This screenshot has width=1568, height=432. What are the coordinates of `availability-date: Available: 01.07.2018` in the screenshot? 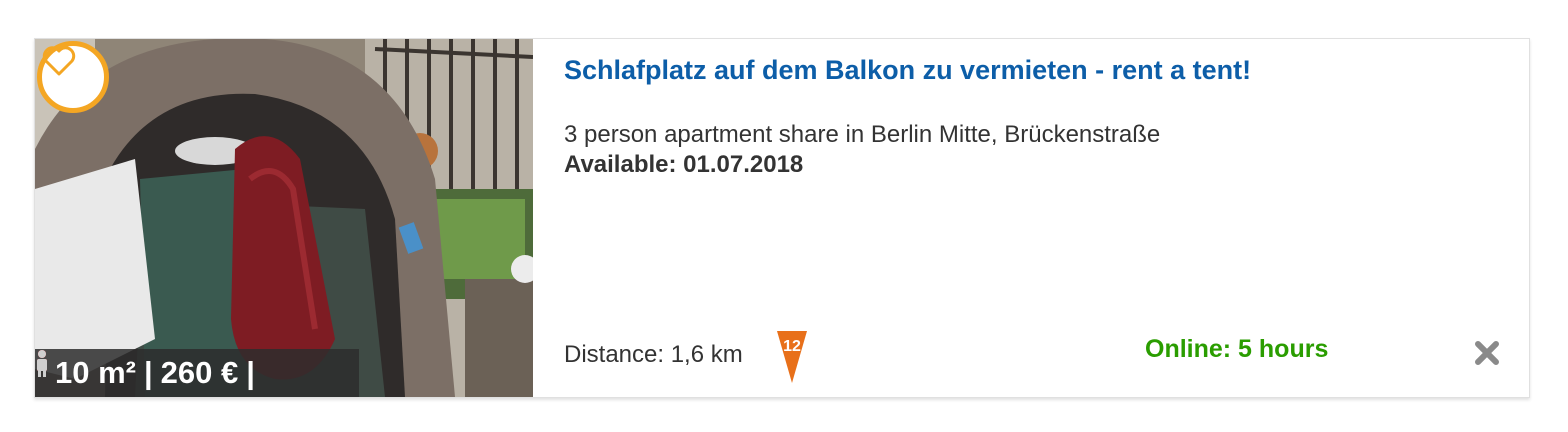 It's located at (684, 164).